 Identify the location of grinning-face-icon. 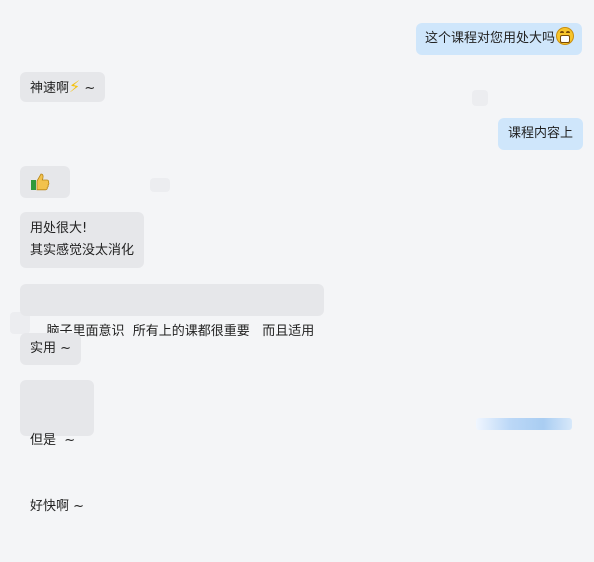
(565, 36).